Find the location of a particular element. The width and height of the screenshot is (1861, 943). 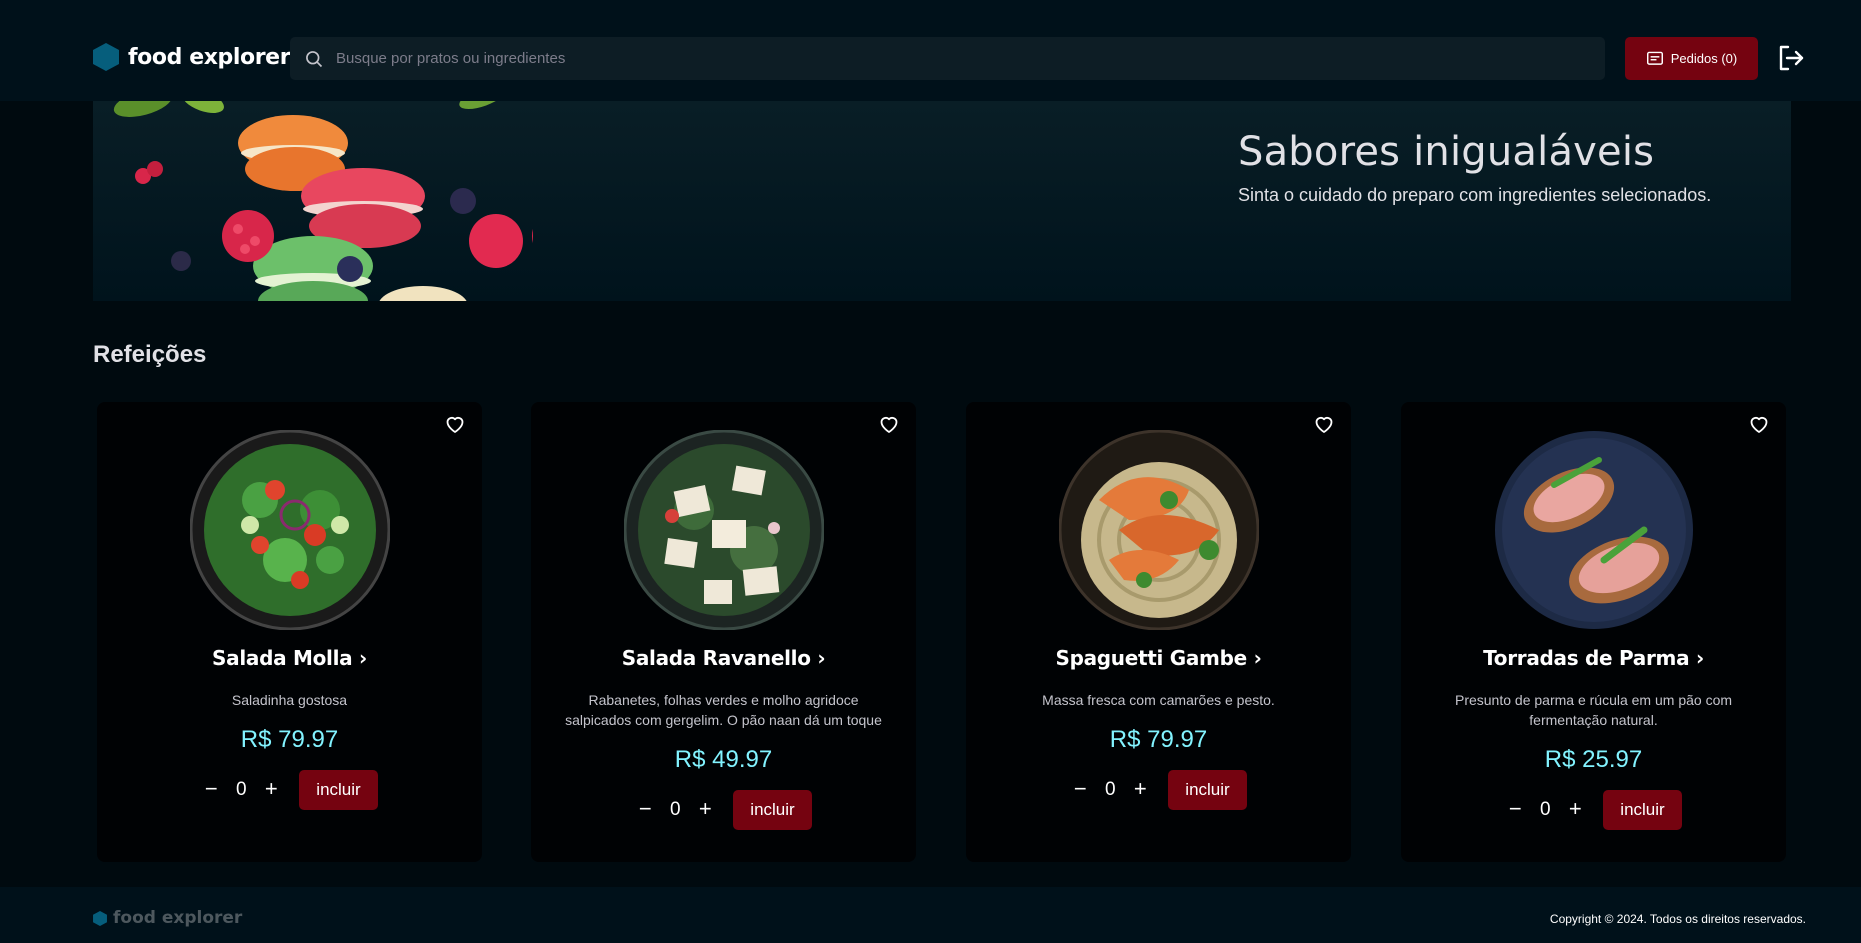

search-input is located at coordinates (936, 58).